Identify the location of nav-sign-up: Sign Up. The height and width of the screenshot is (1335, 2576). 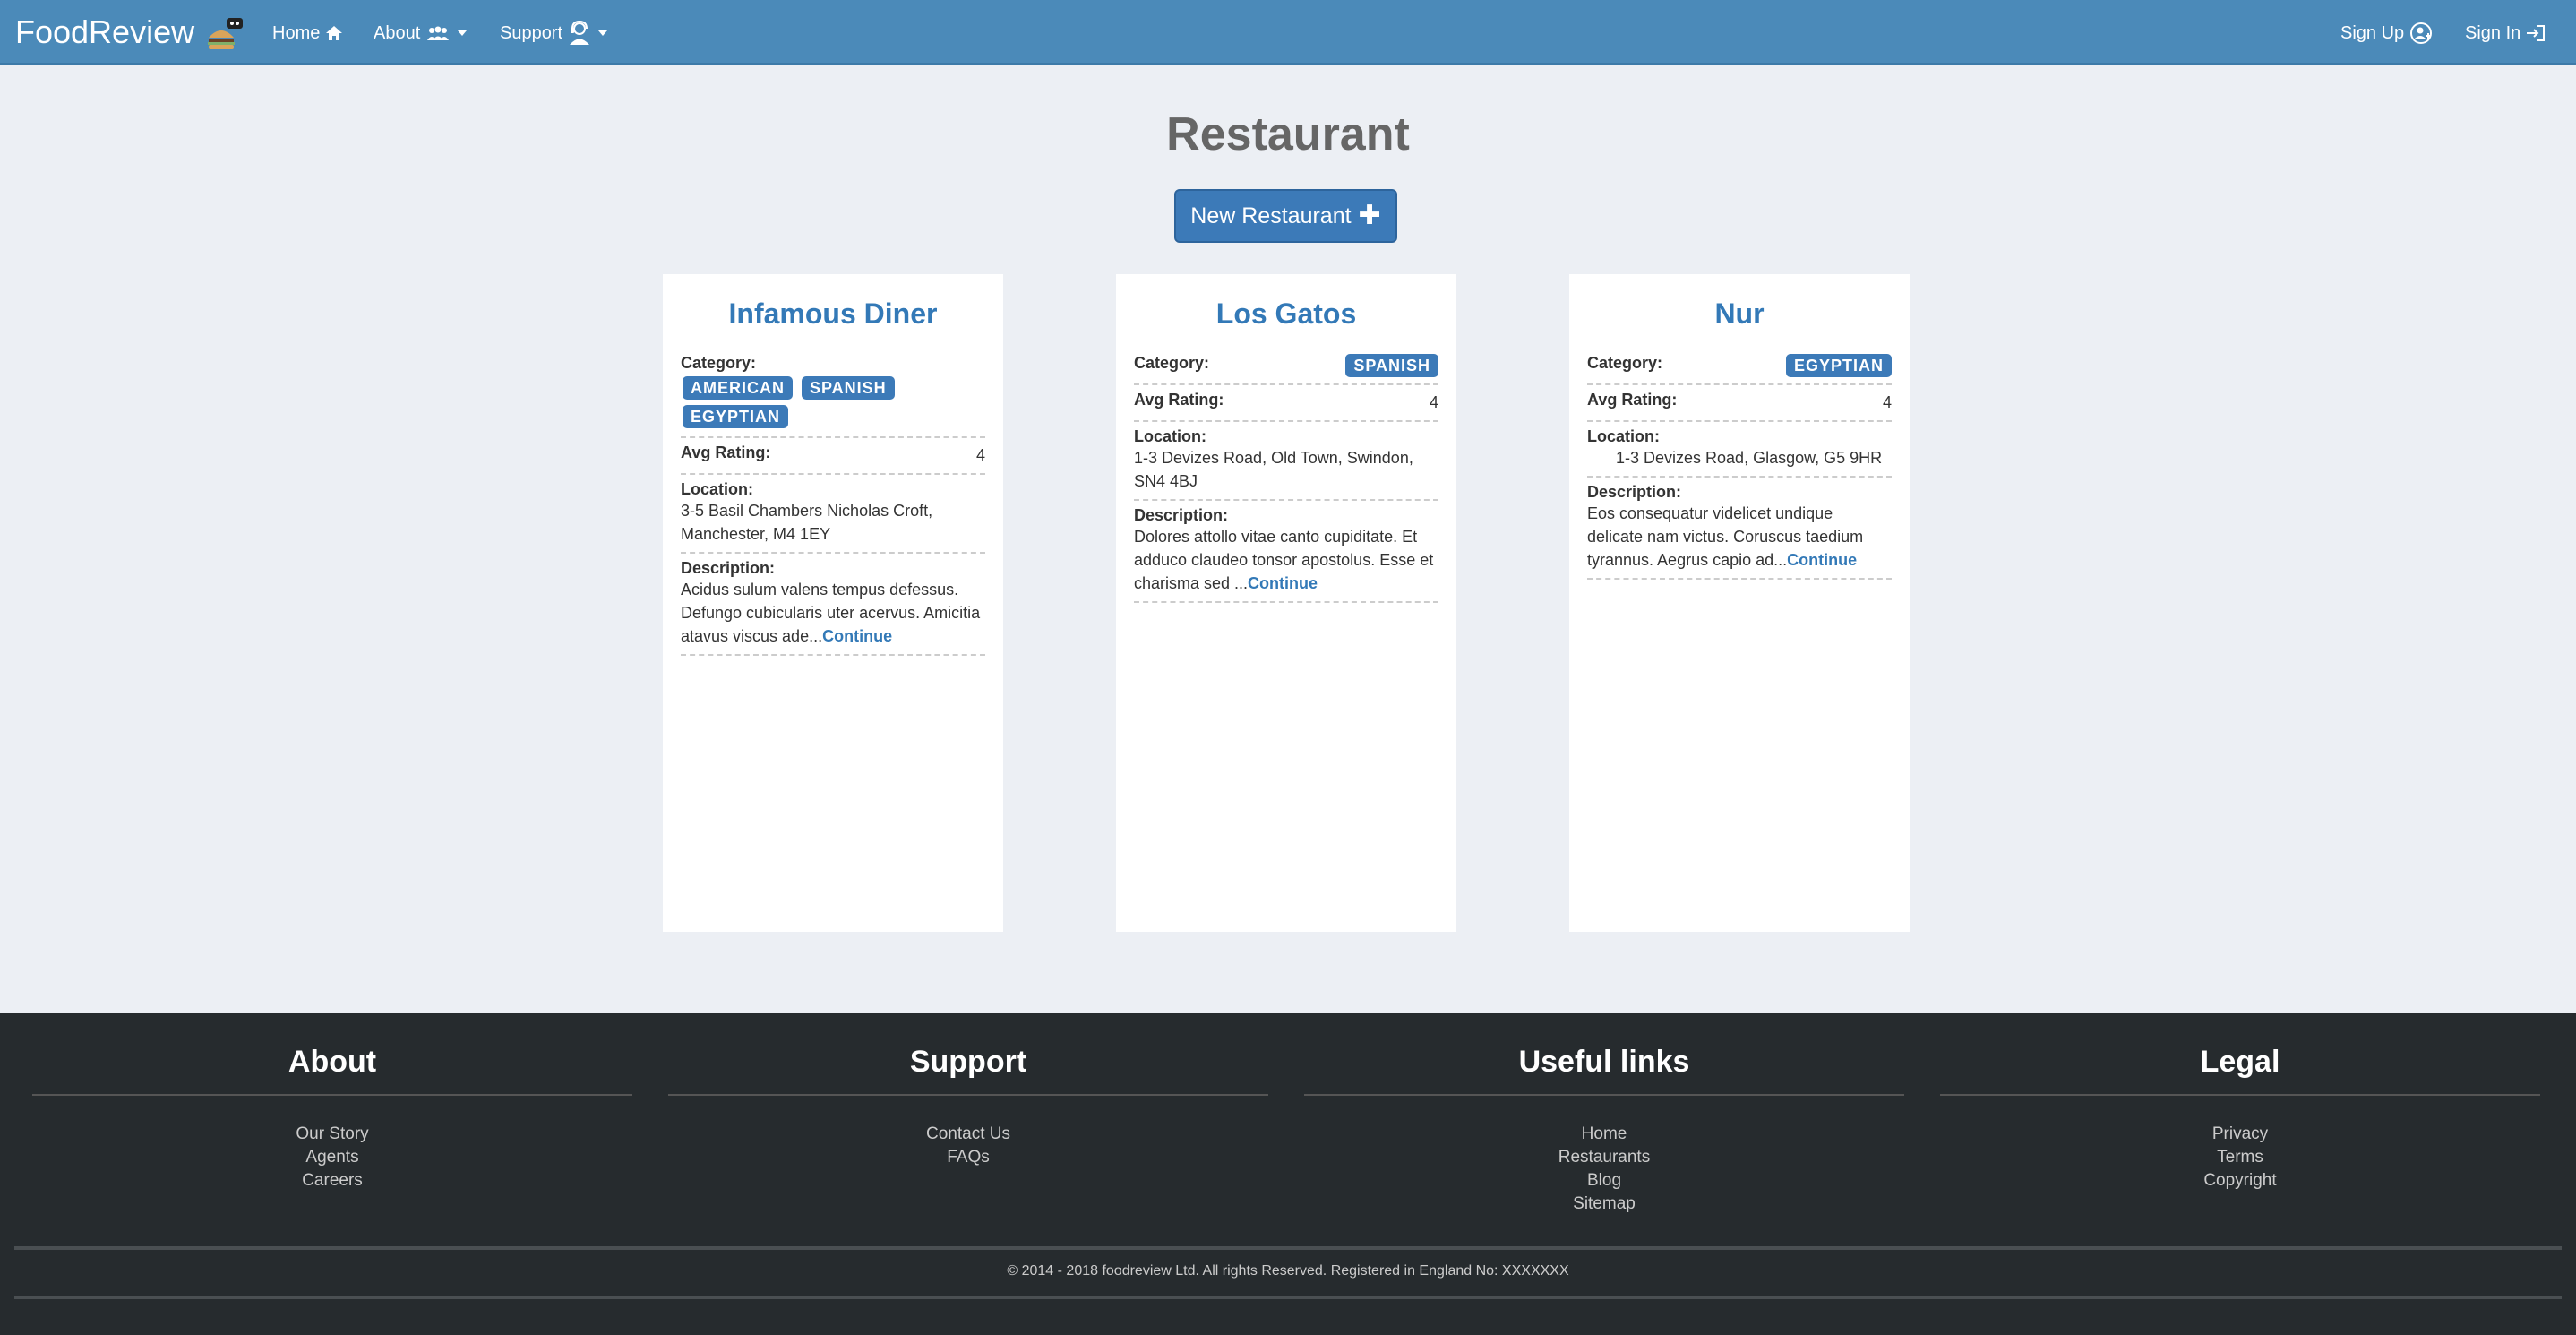
(2386, 33).